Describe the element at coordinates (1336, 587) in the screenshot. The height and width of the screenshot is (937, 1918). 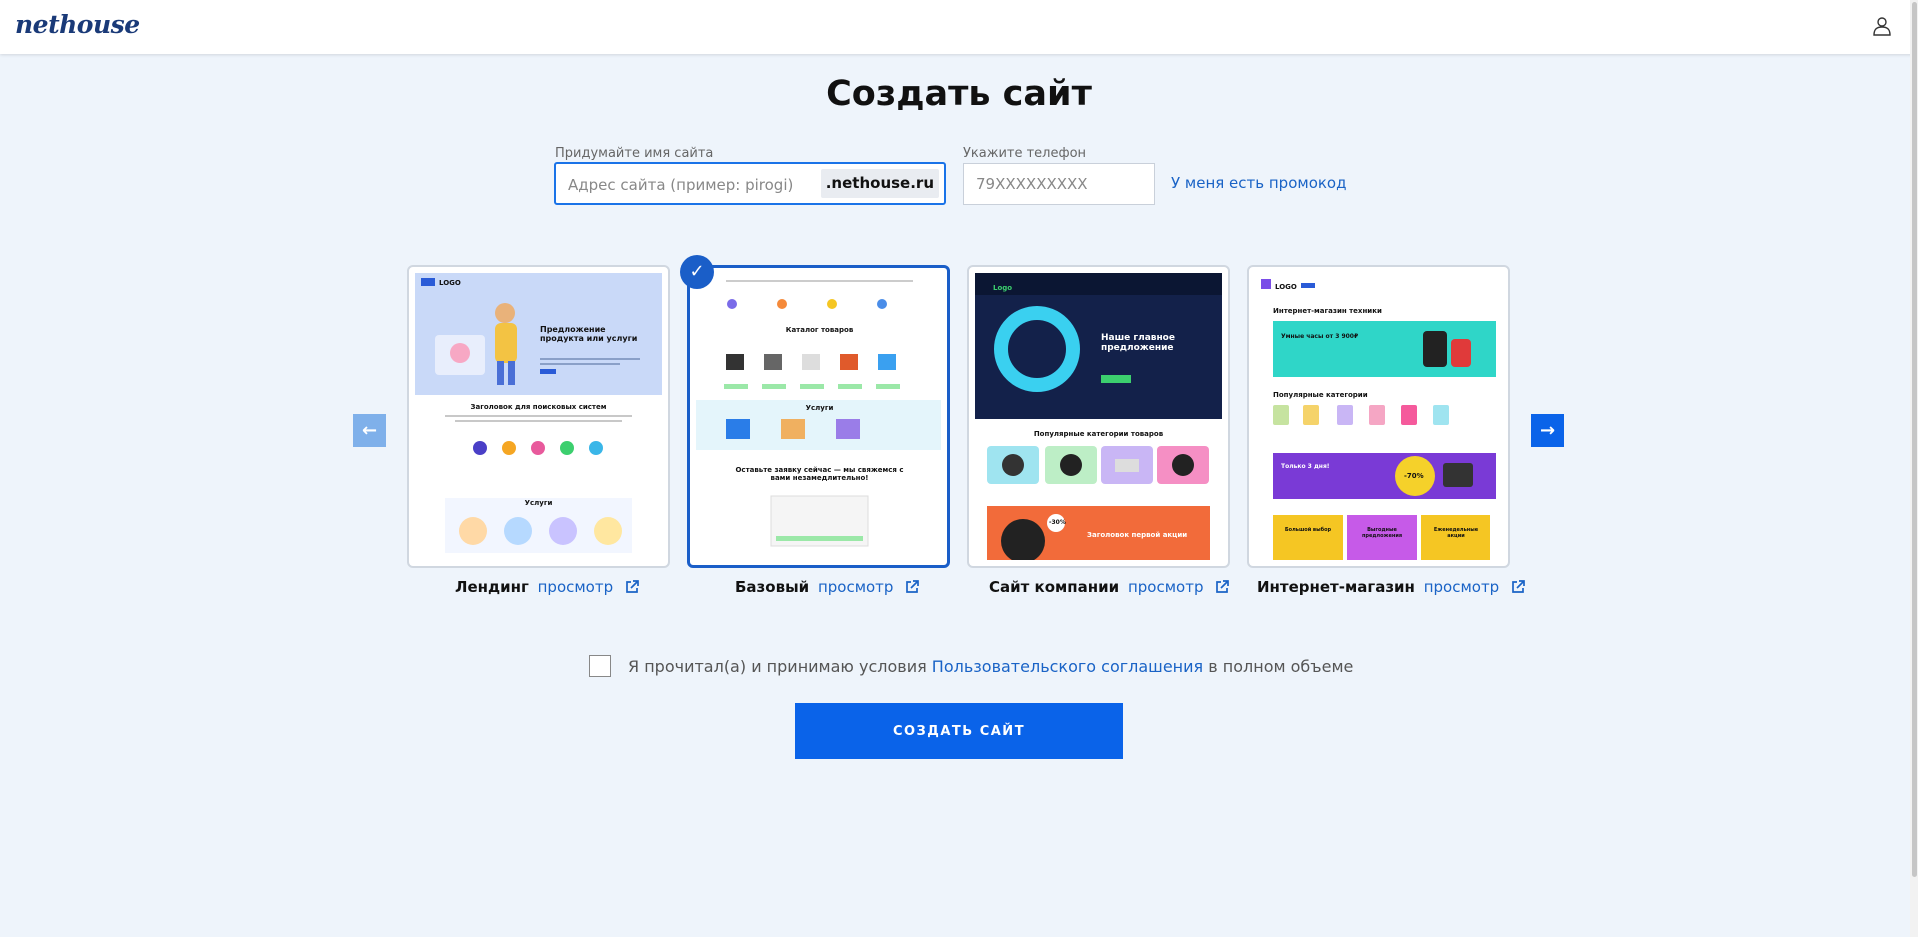
I see `template-name: Интернет-магазин` at that location.